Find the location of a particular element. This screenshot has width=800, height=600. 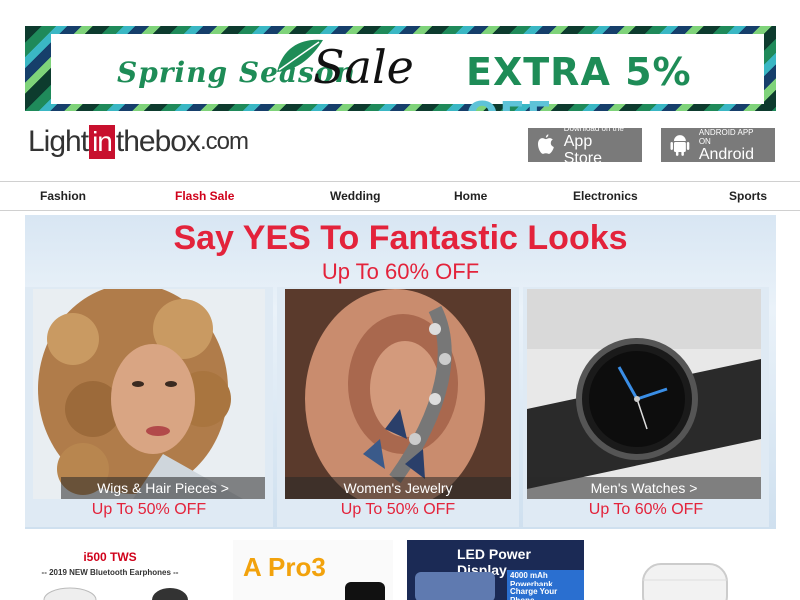

product-tile-airpods is located at coordinates (685, 570).